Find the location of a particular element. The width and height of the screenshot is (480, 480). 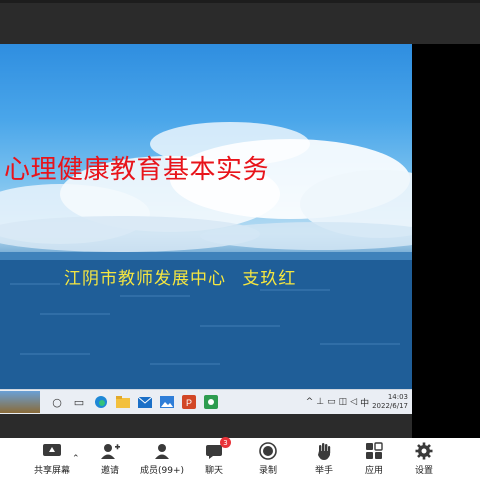

photos-icon is located at coordinates (167, 402).